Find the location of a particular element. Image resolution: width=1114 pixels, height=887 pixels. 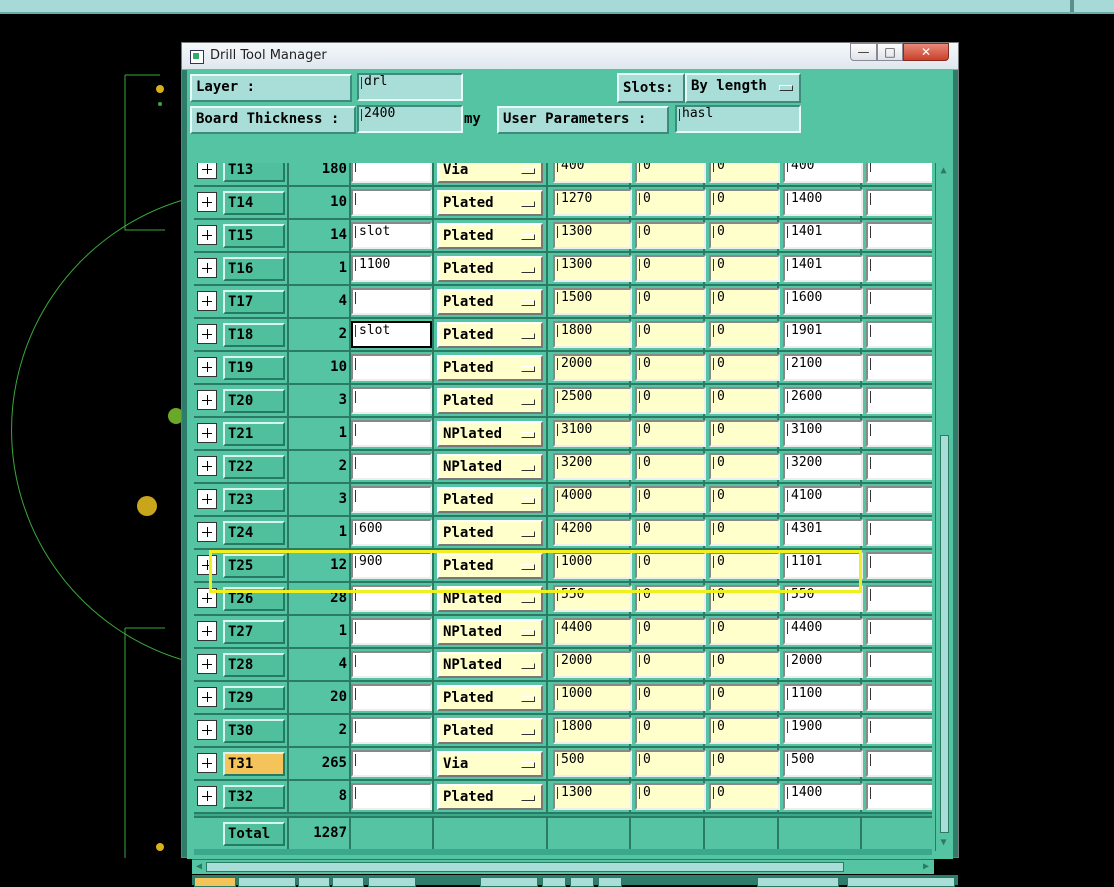

size-field-c4: 4400 is located at coordinates (823, 631).